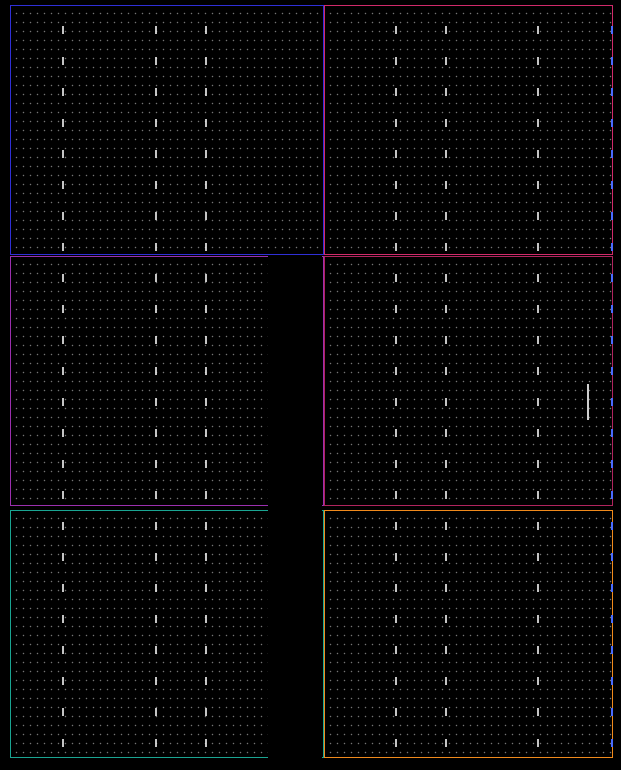 The width and height of the screenshot is (621, 770). Describe the element at coordinates (588, 402) in the screenshot. I see `scrollbar-thumb` at that location.